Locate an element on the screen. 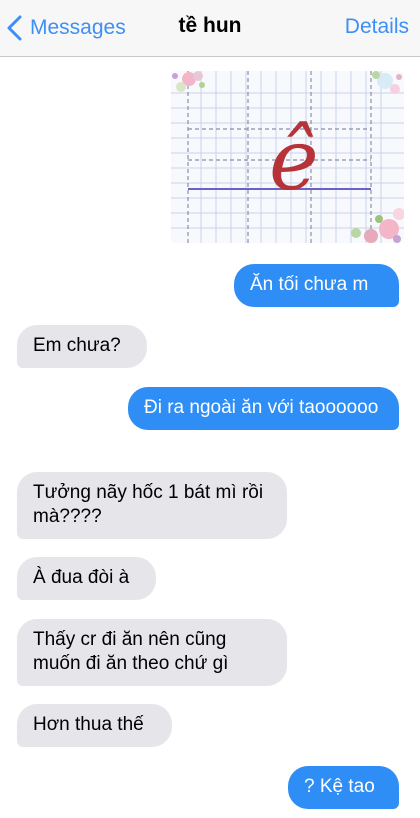 The height and width of the screenshot is (818, 420). message-bubble-outgoing: ? Kệ tao is located at coordinates (343, 787).